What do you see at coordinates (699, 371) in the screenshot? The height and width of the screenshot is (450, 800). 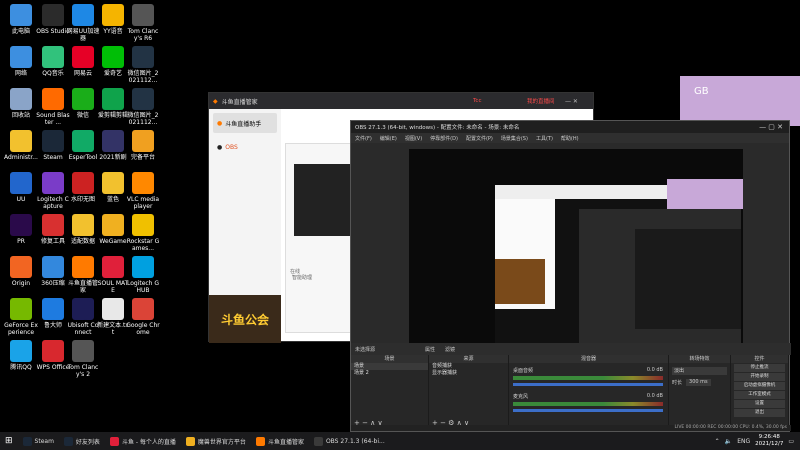 I see `obs-transition-select: 淡出` at bounding box center [699, 371].